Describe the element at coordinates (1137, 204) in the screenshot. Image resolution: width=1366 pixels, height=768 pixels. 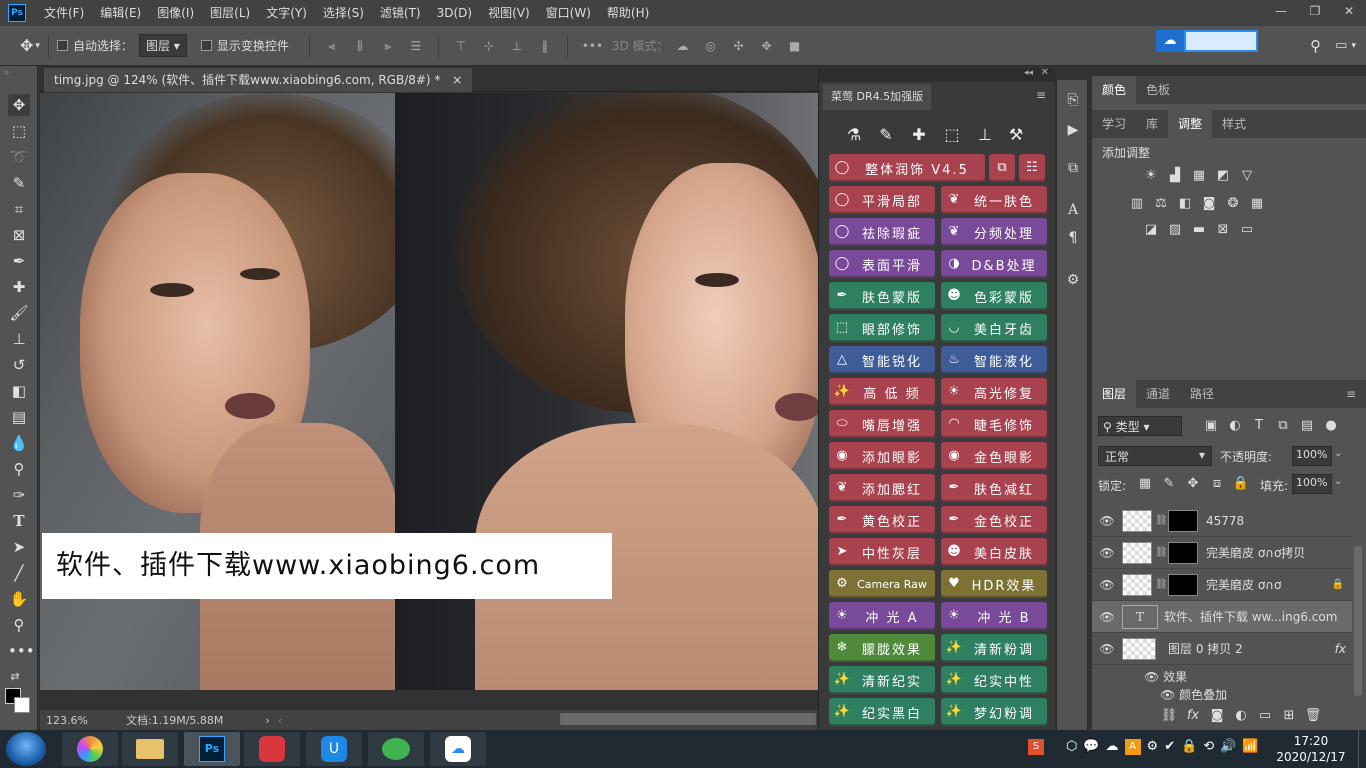
I see `hue-icon: ▥` at that location.